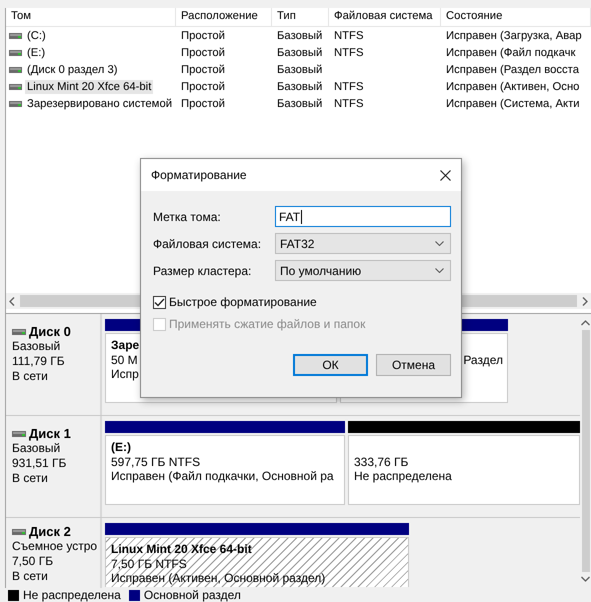 The height and width of the screenshot is (602, 591). Describe the element at coordinates (181, 549) in the screenshot. I see `partition-title: Linux Mint 20 Xfce 64-bit` at that location.